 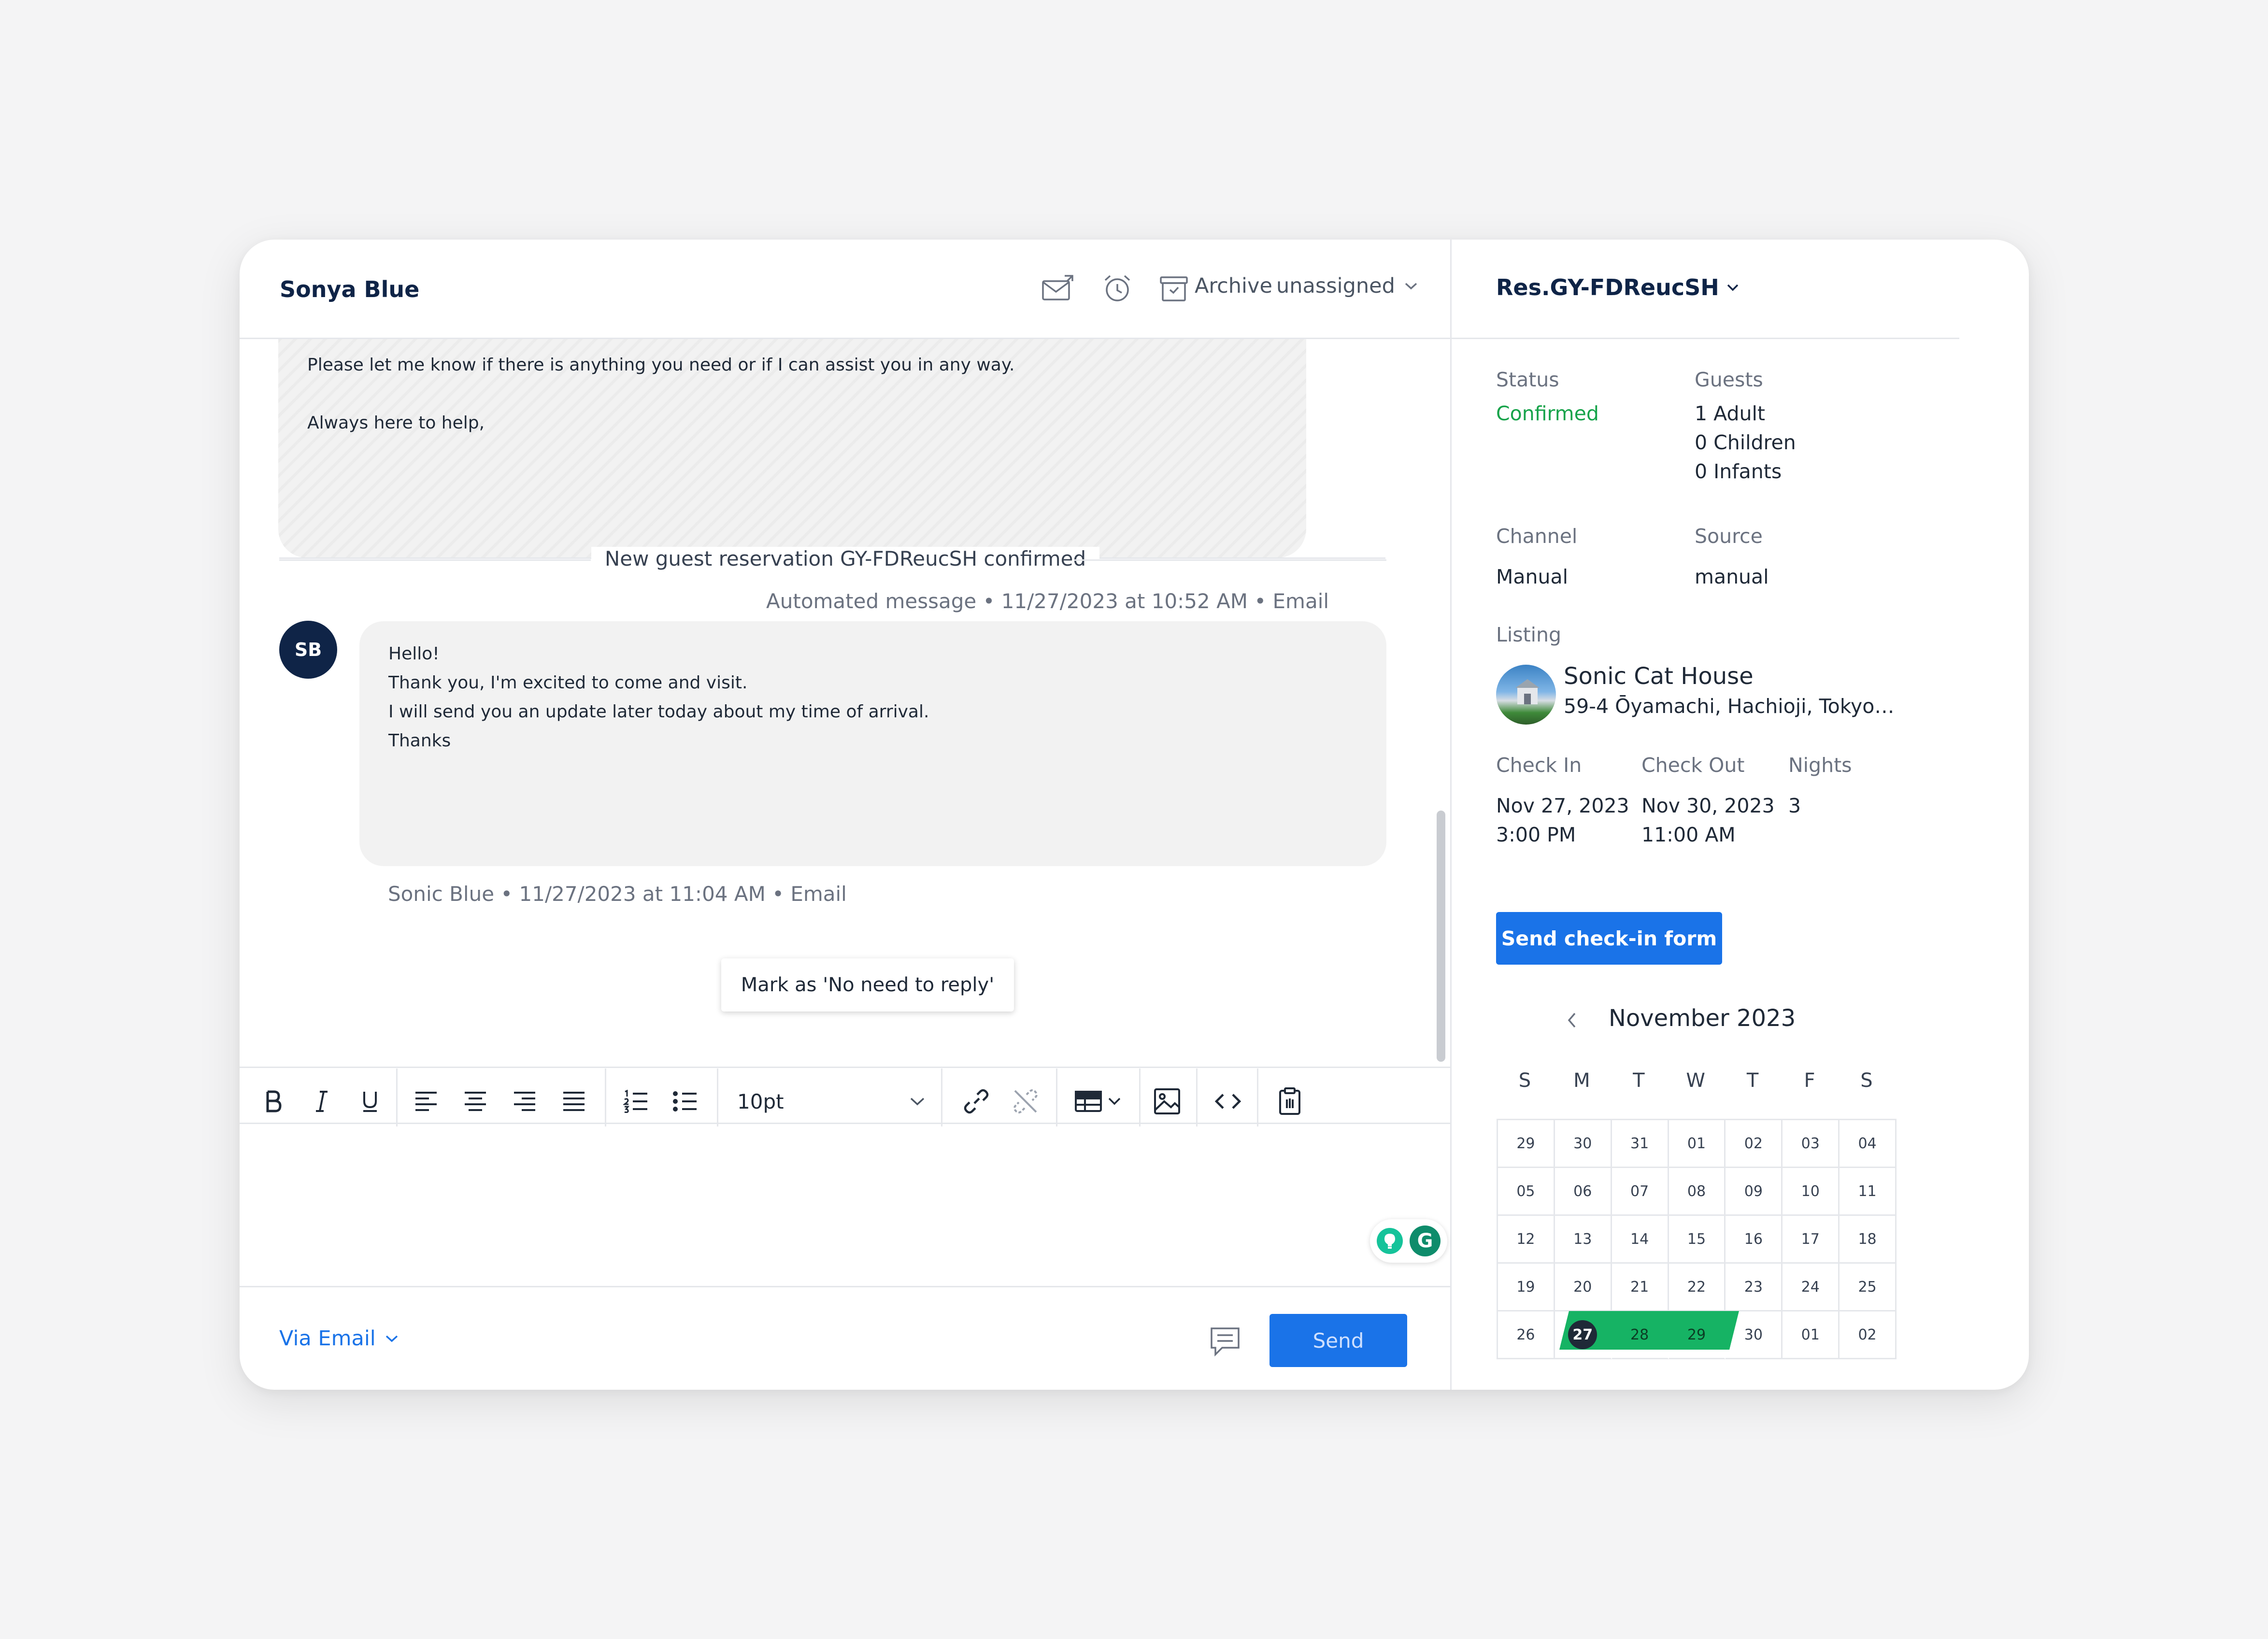 What do you see at coordinates (1693, 765) in the screenshot?
I see `checkout-label: Check Out` at bounding box center [1693, 765].